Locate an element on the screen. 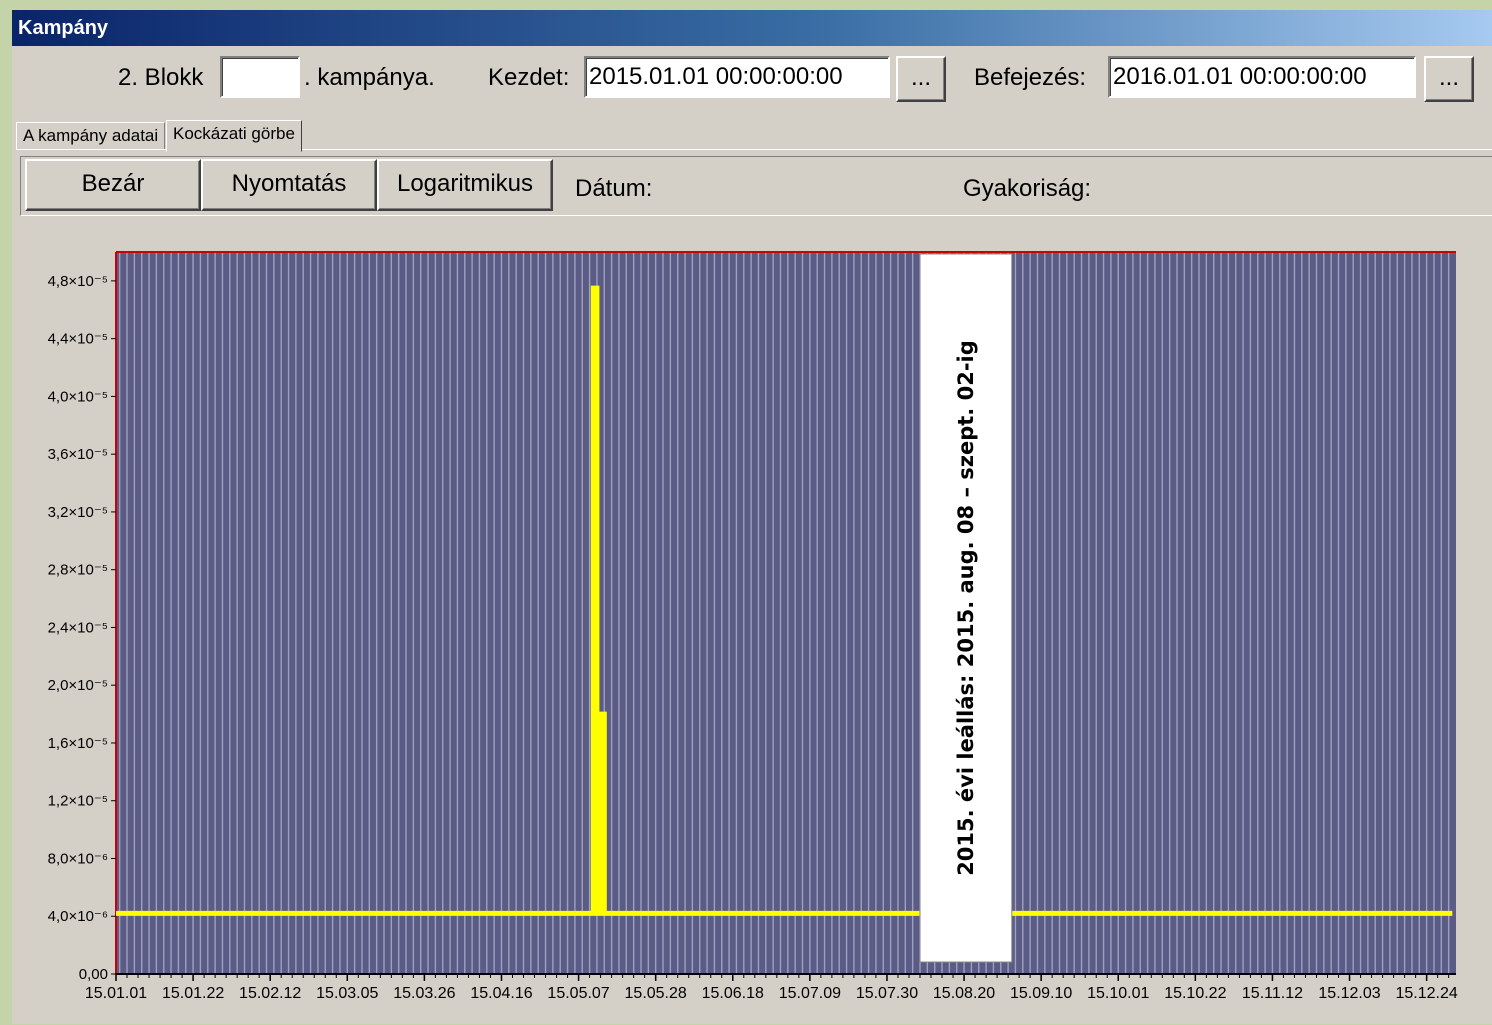 Image resolution: width=1492 pixels, height=1025 pixels. y-tick-label: 2,0×10⁻⁵ is located at coordinates (78, 685).